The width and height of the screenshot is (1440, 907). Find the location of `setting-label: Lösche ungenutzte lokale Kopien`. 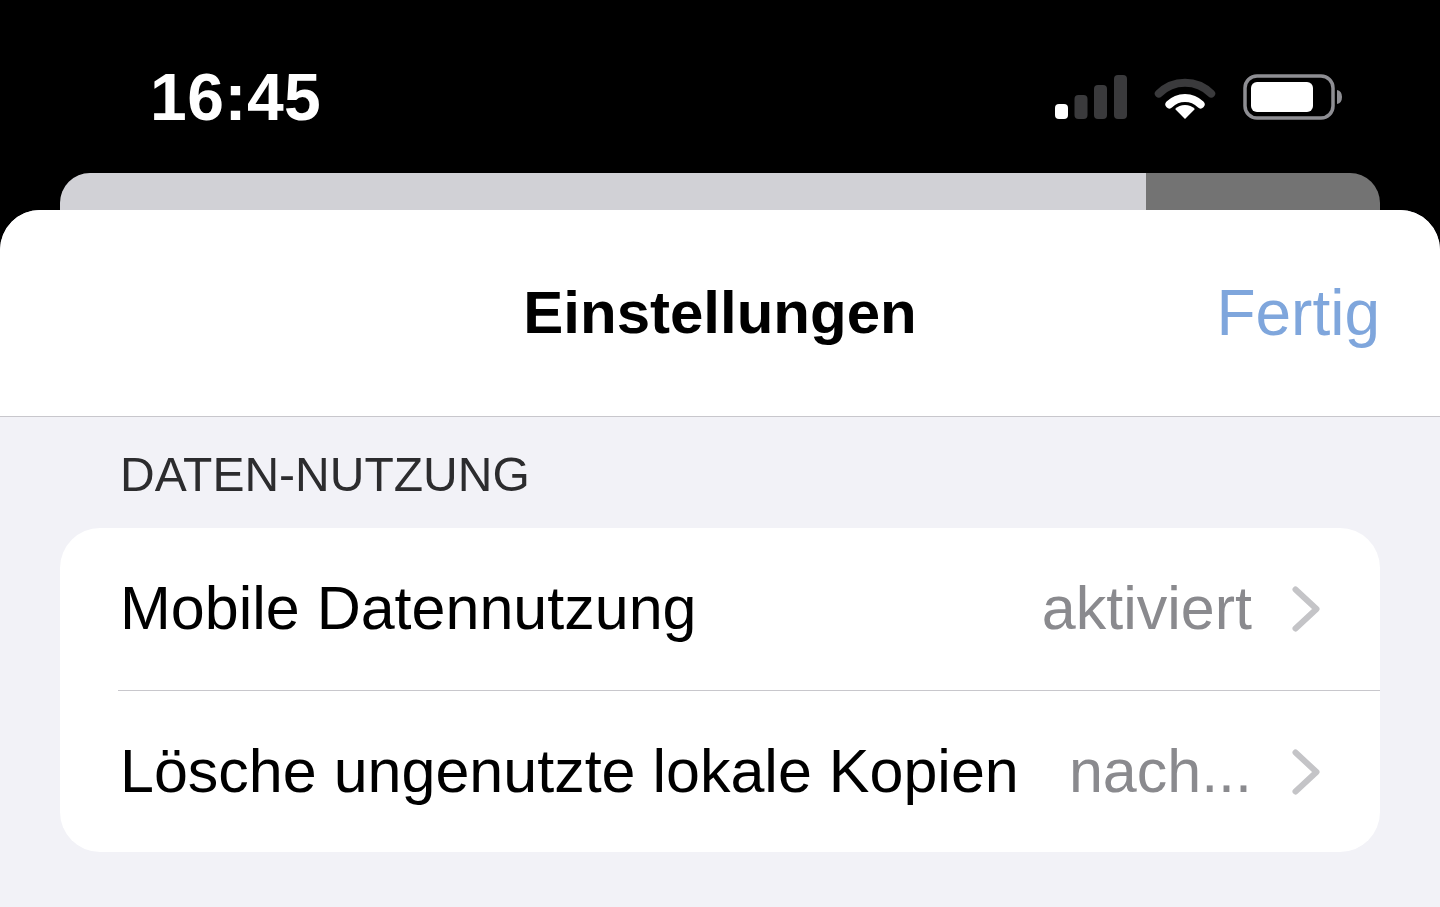

setting-label: Lösche ungenutzte lokale Kopien is located at coordinates (569, 771).